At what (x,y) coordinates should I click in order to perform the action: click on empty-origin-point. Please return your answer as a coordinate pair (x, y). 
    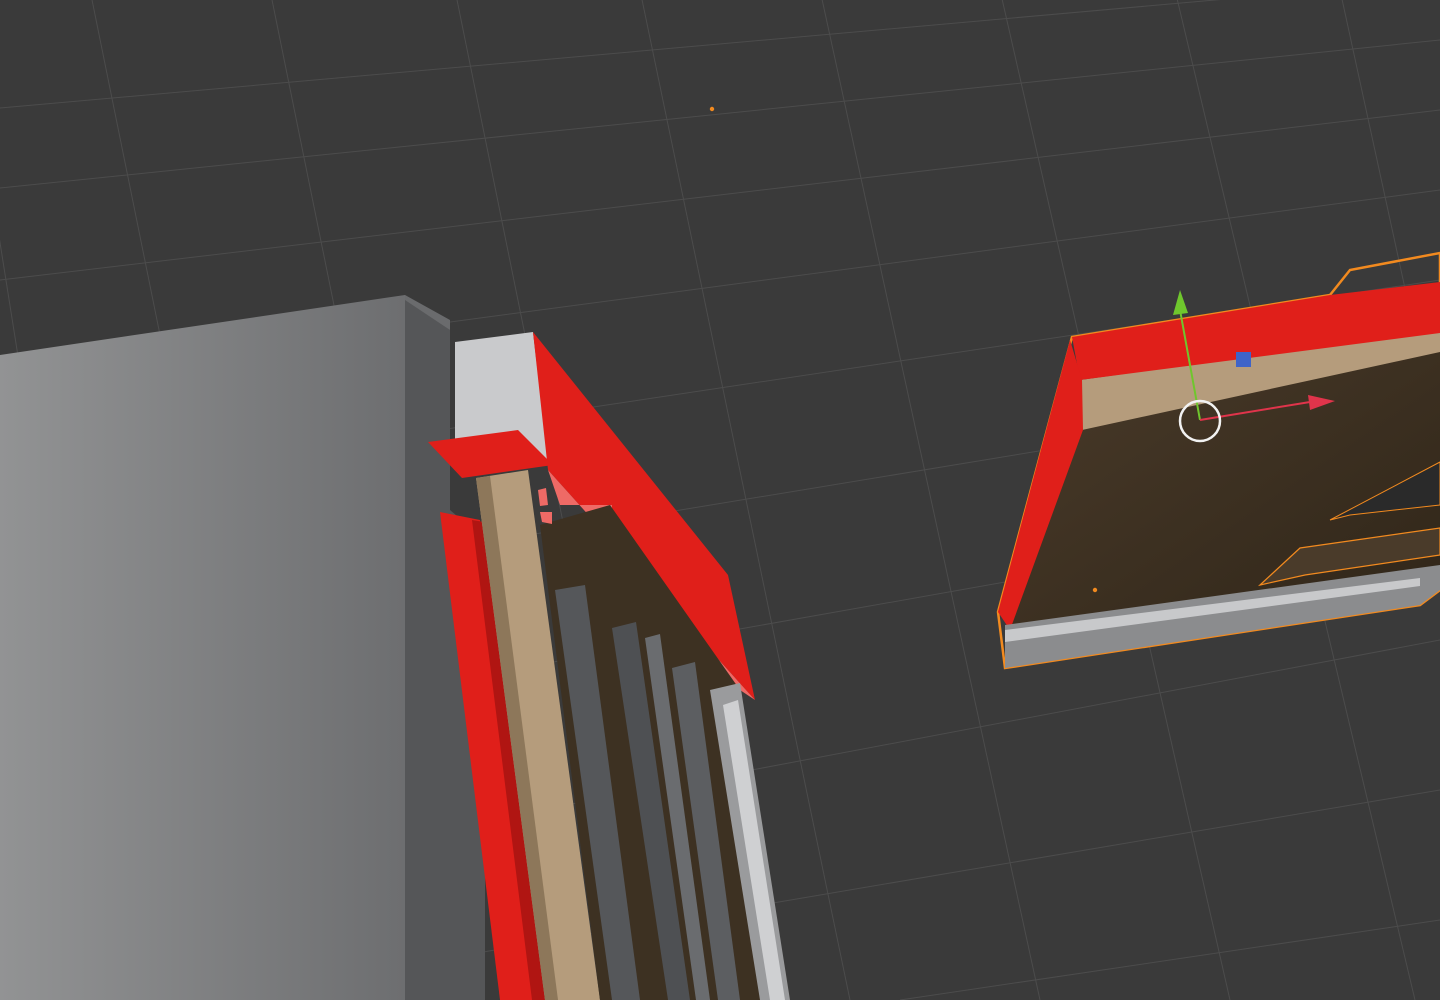
    Looking at the image, I should click on (712, 109).